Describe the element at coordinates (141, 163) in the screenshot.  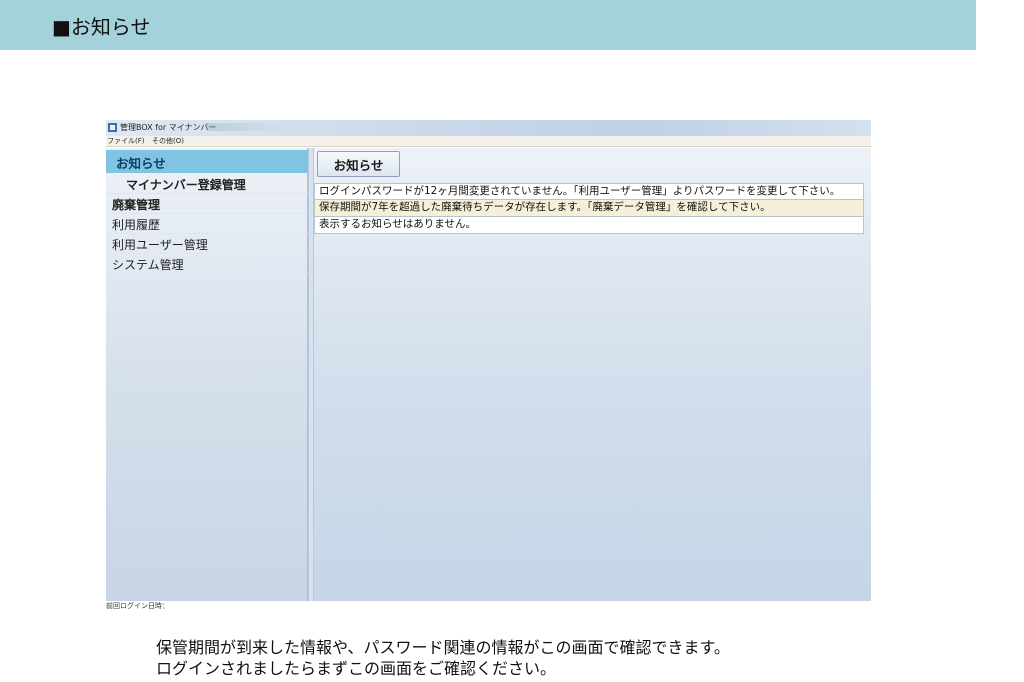
I see `sidebar-header-label: お知らせ` at that location.